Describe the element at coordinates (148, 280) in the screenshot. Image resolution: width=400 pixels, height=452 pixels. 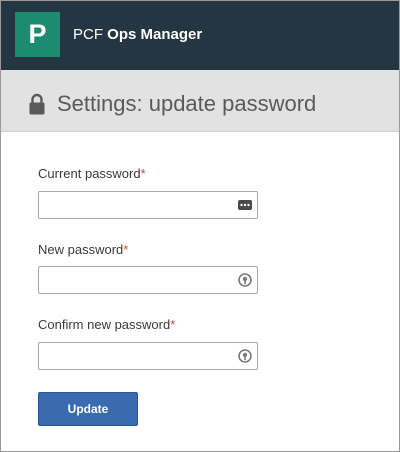
I see `new-password-input` at that location.